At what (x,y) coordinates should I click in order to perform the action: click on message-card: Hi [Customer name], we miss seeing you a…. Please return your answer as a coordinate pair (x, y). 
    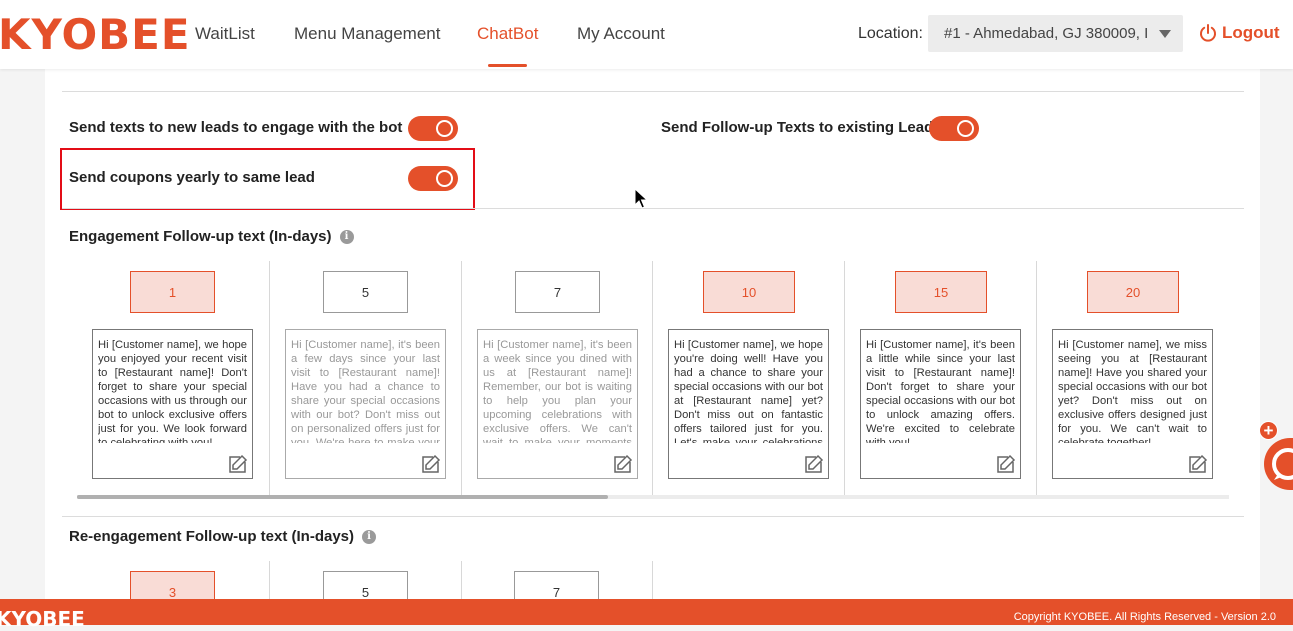
    Looking at the image, I should click on (1132, 404).